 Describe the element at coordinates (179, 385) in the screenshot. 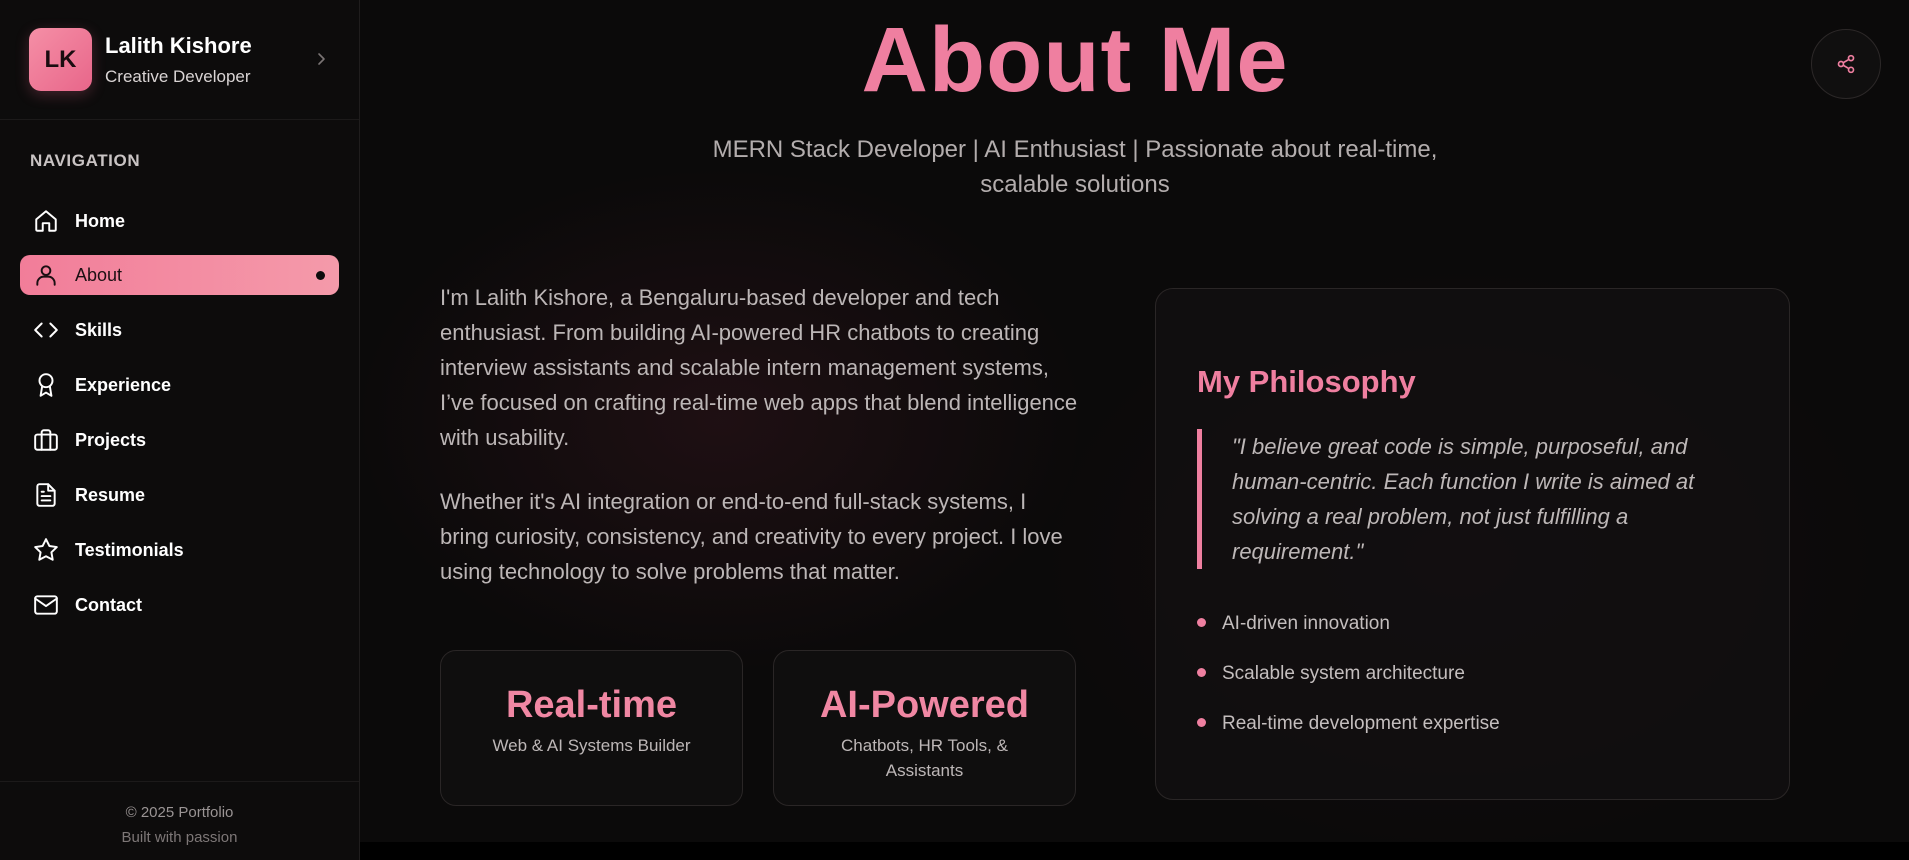

I see `sidebar-item-experience: Experience` at that location.